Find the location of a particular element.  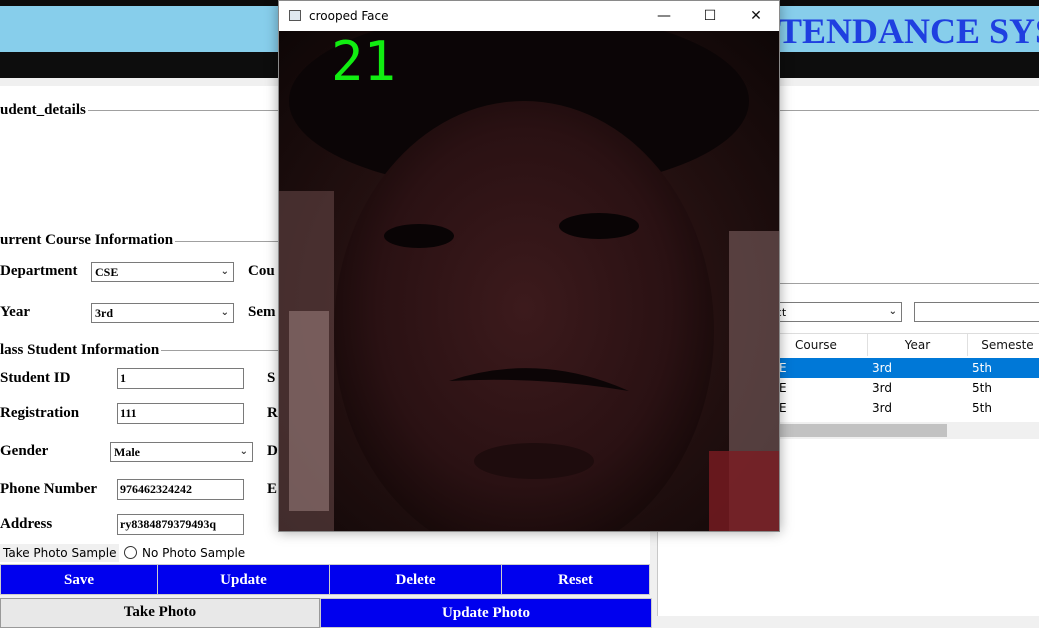

address-input: ry8384879379493q is located at coordinates (180, 524).